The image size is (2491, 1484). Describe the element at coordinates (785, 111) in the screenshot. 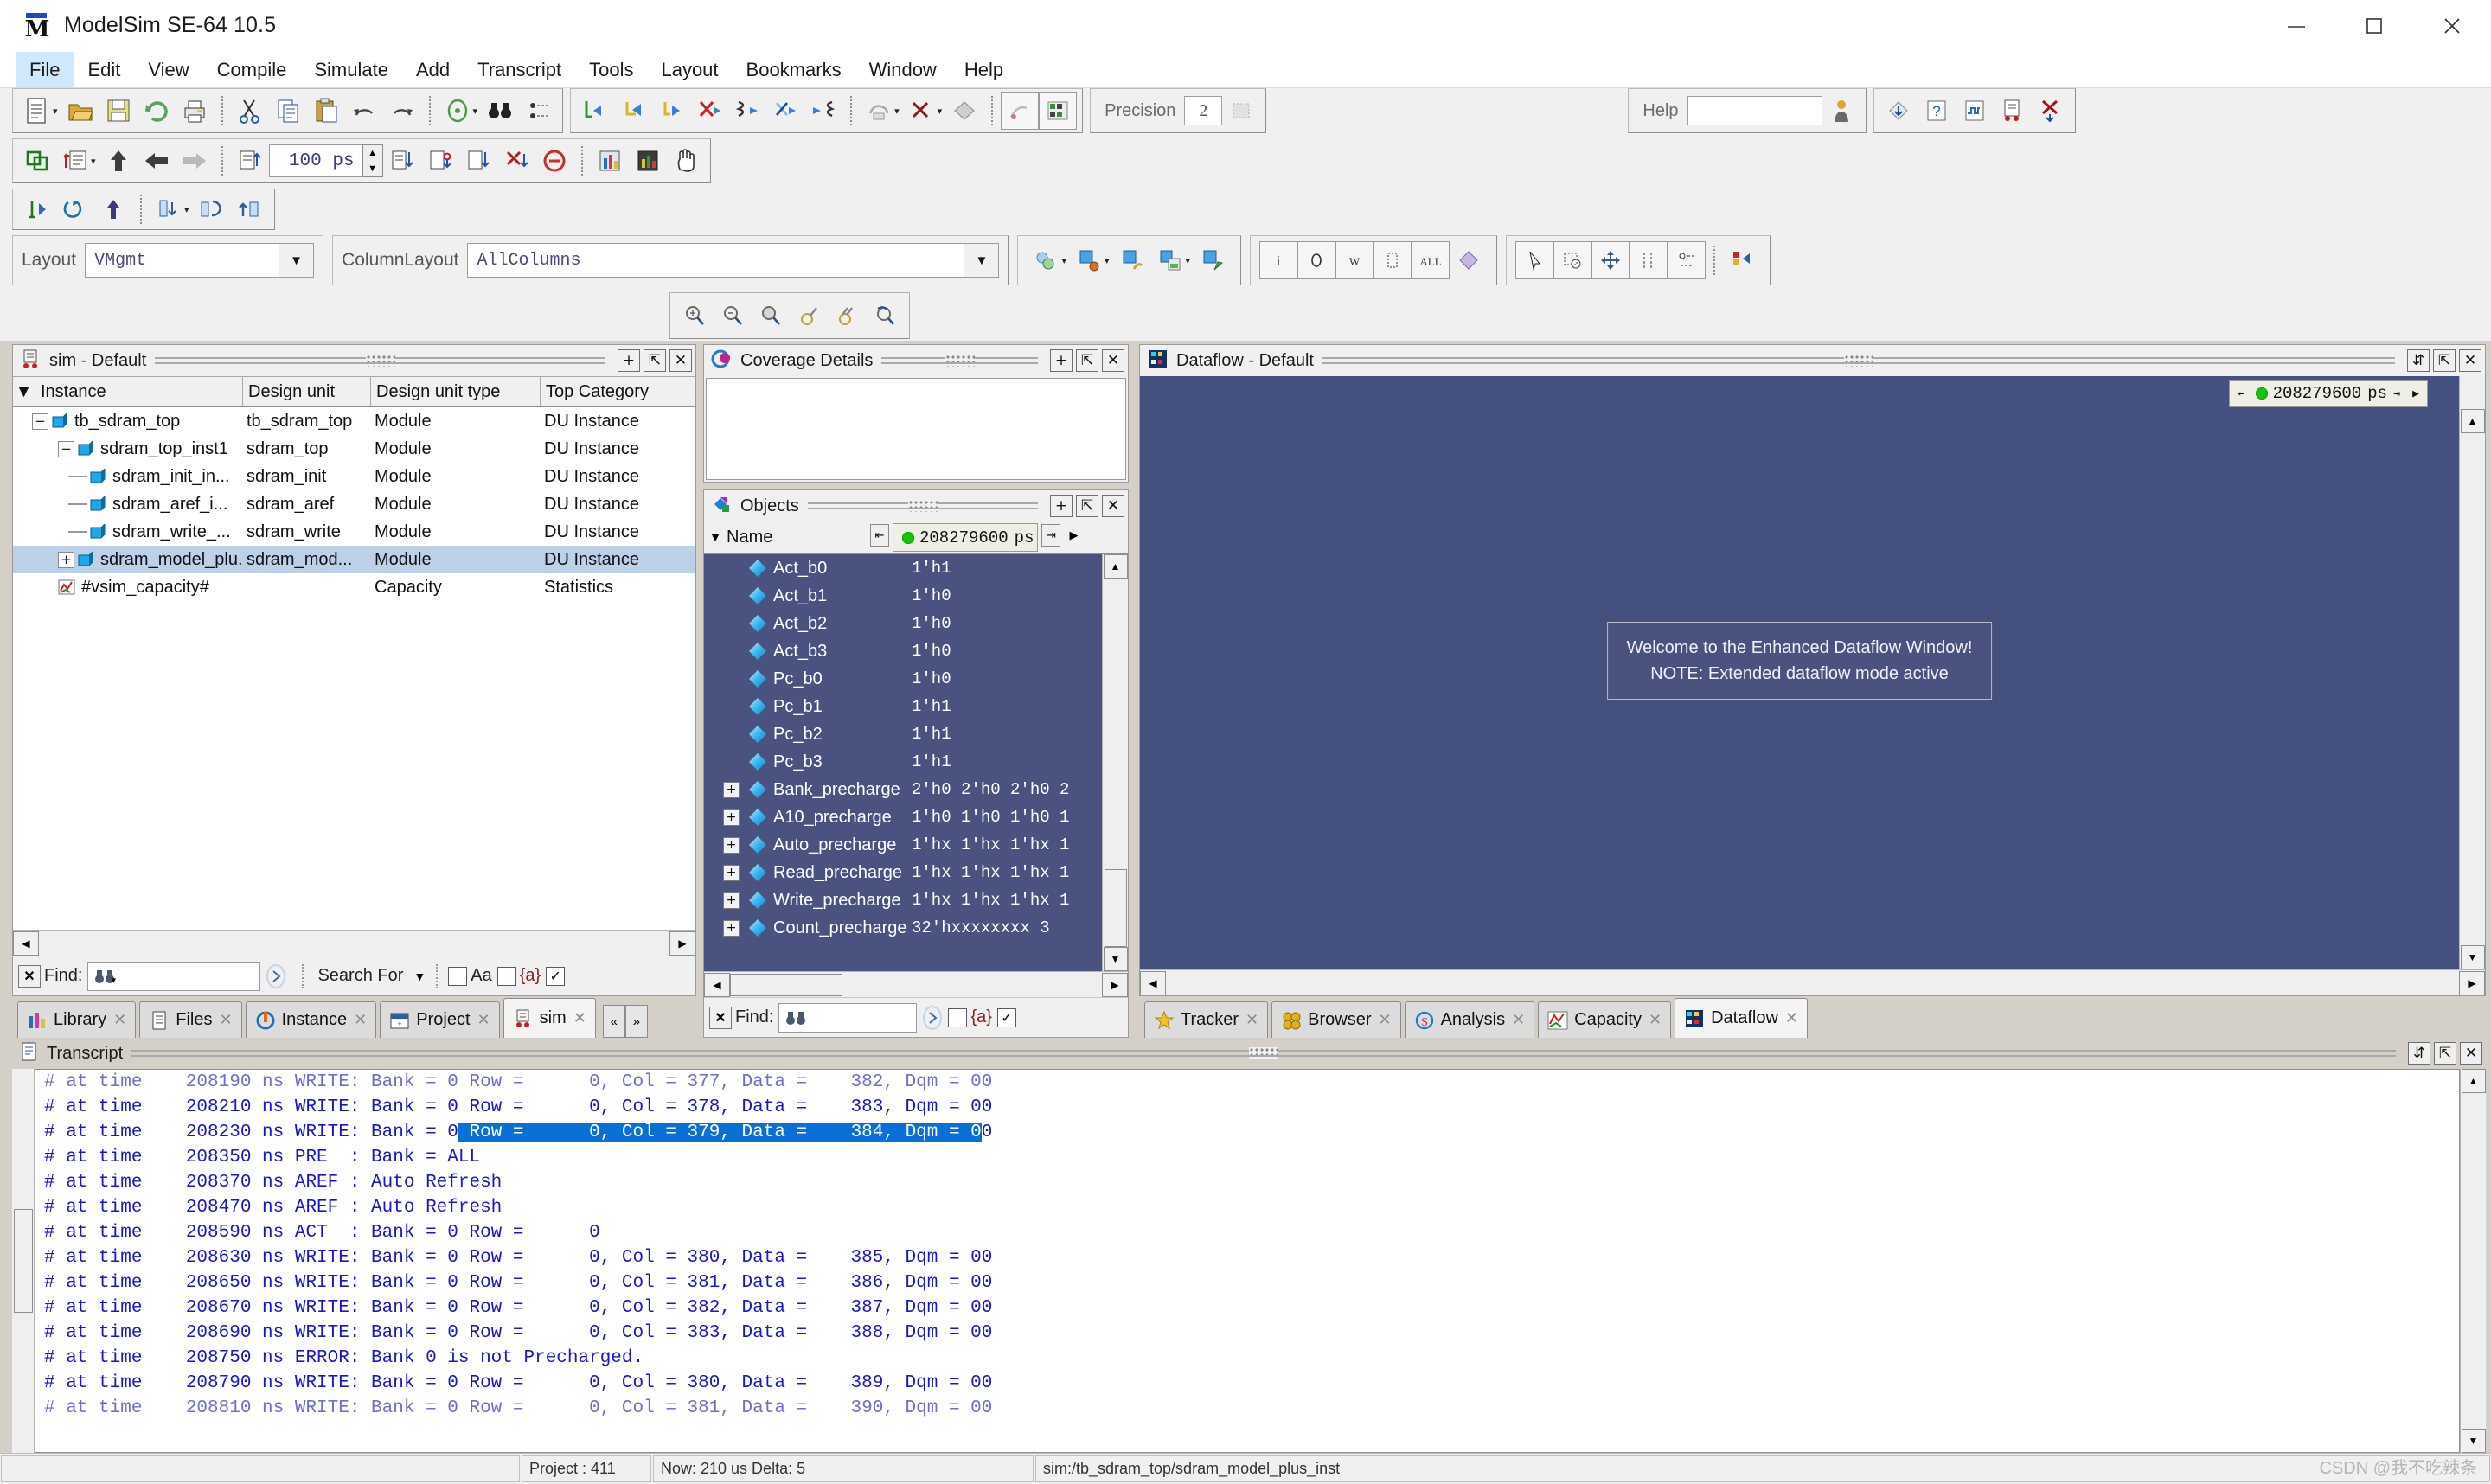

I see `step-over-icon` at that location.